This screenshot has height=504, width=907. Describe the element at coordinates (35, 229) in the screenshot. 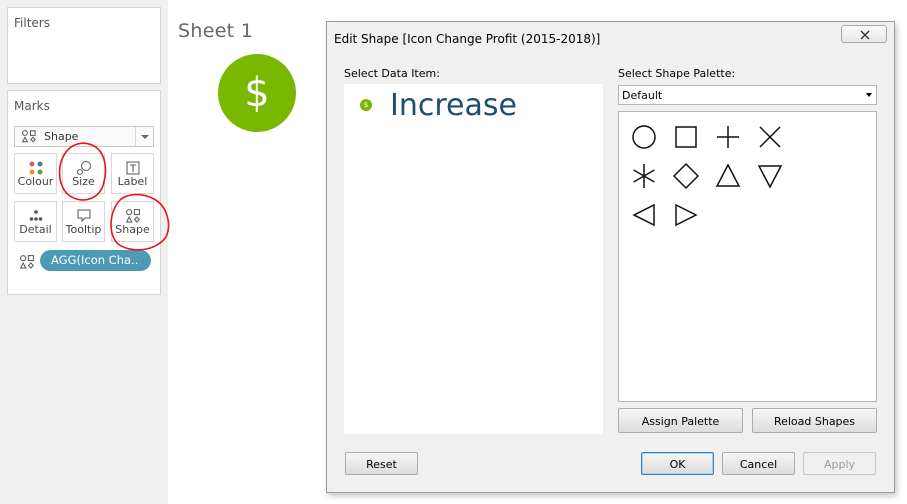

I see `detail-label: Detail` at that location.